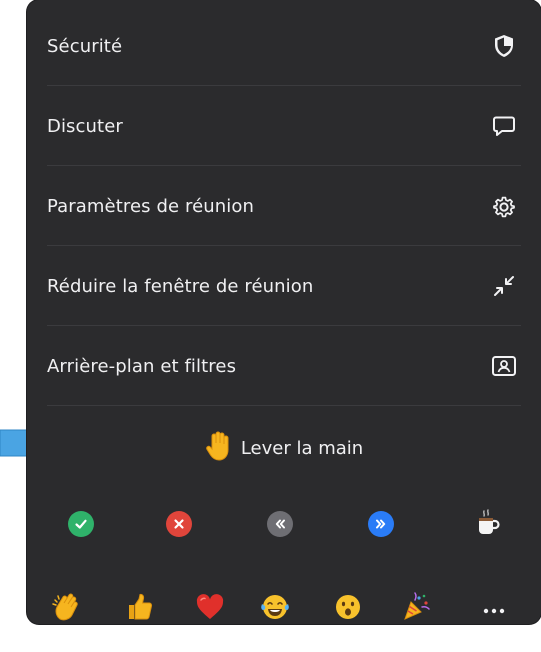 The image size is (541, 652). Describe the element at coordinates (284, 46) in the screenshot. I see `menu-item-security: Sécurité` at that location.